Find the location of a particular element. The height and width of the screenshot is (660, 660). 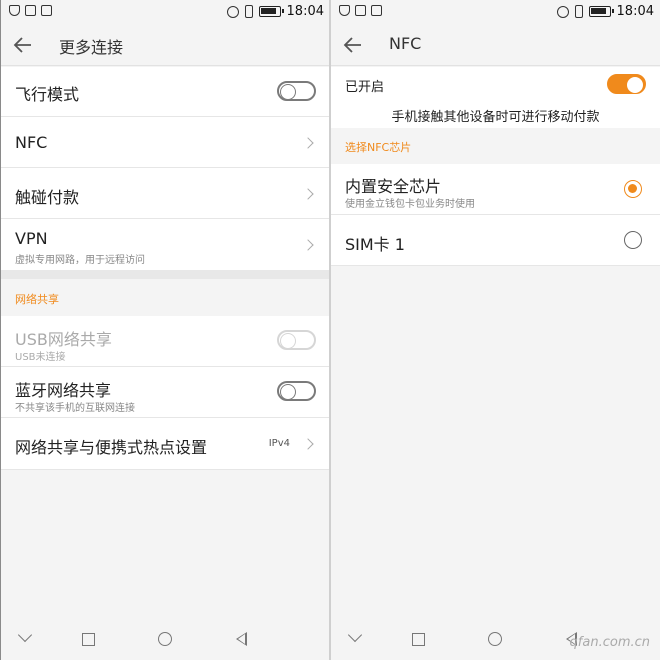

nfc-label: NFC is located at coordinates (31, 142).